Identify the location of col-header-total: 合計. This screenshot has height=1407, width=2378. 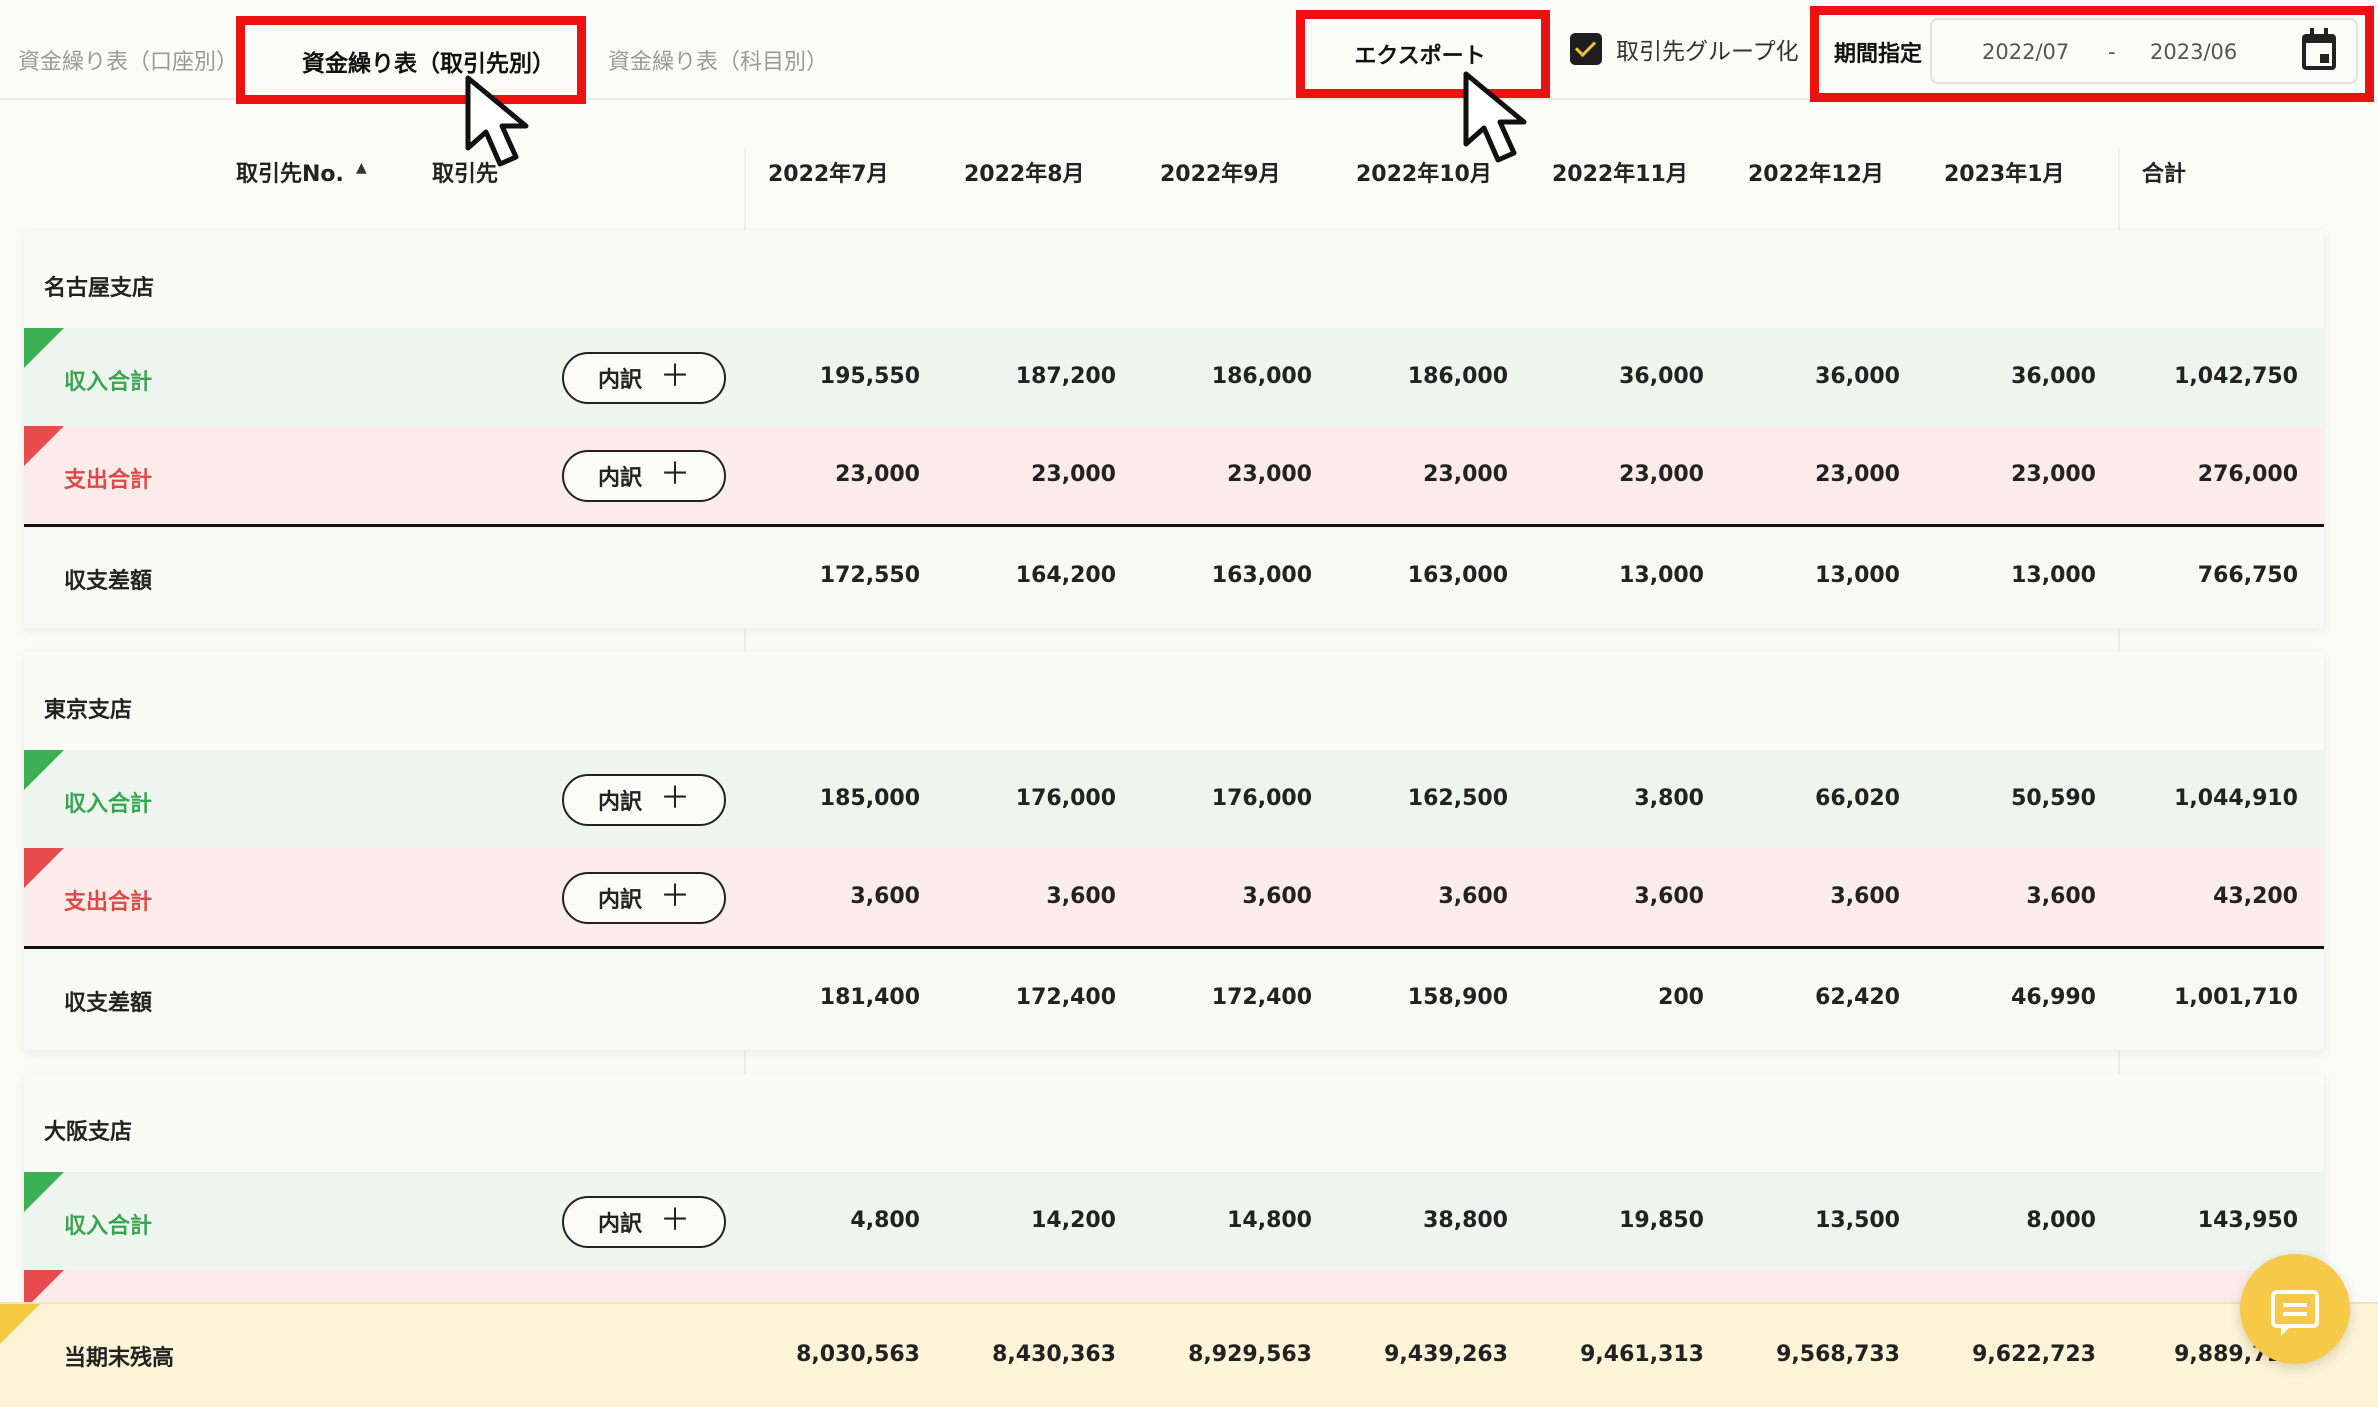
(2164, 174).